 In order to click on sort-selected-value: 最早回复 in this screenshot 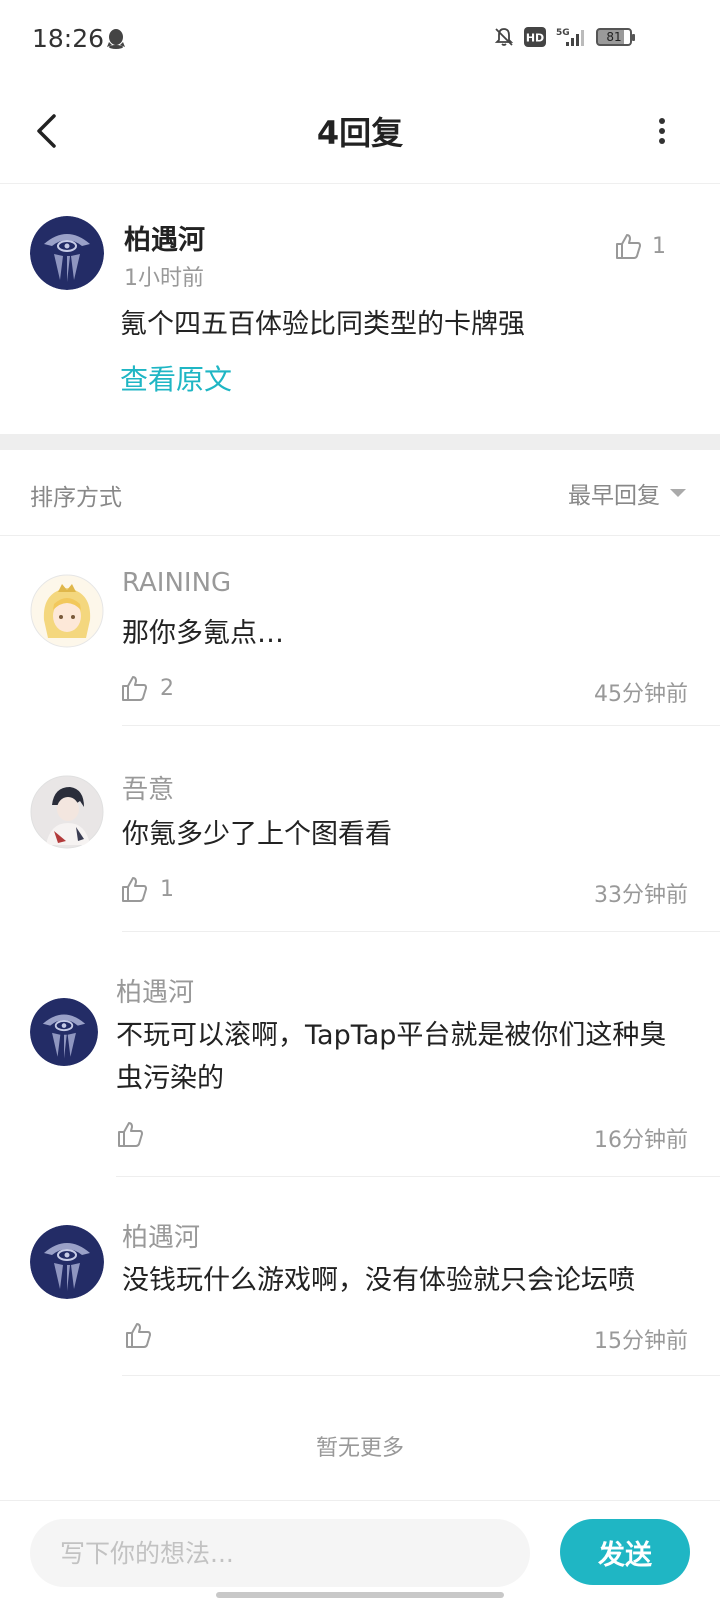, I will do `click(614, 496)`.